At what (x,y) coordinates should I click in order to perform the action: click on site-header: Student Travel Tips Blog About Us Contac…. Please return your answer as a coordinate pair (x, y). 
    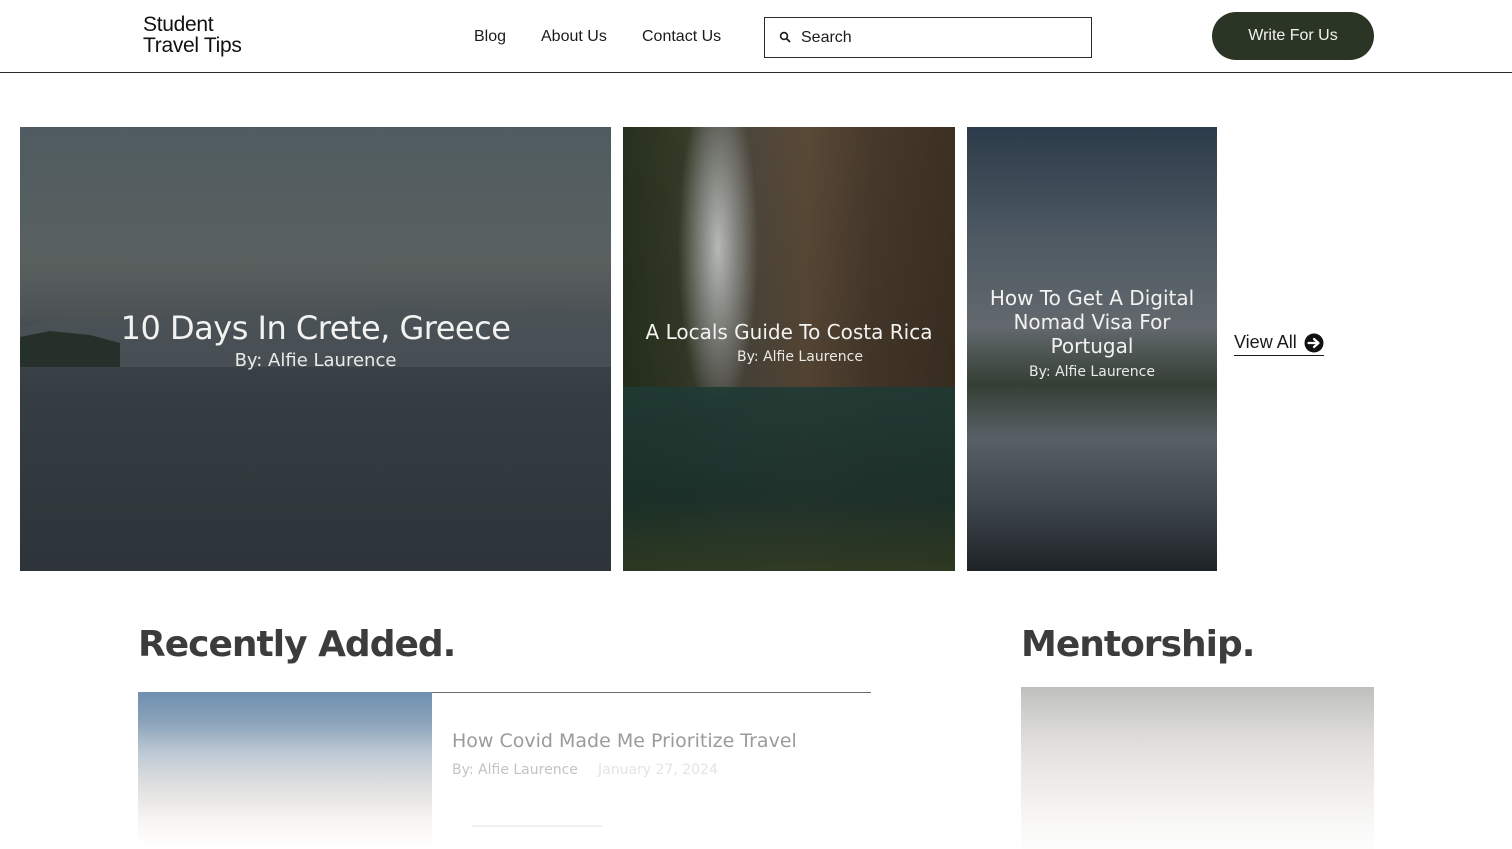
    Looking at the image, I should click on (756, 36).